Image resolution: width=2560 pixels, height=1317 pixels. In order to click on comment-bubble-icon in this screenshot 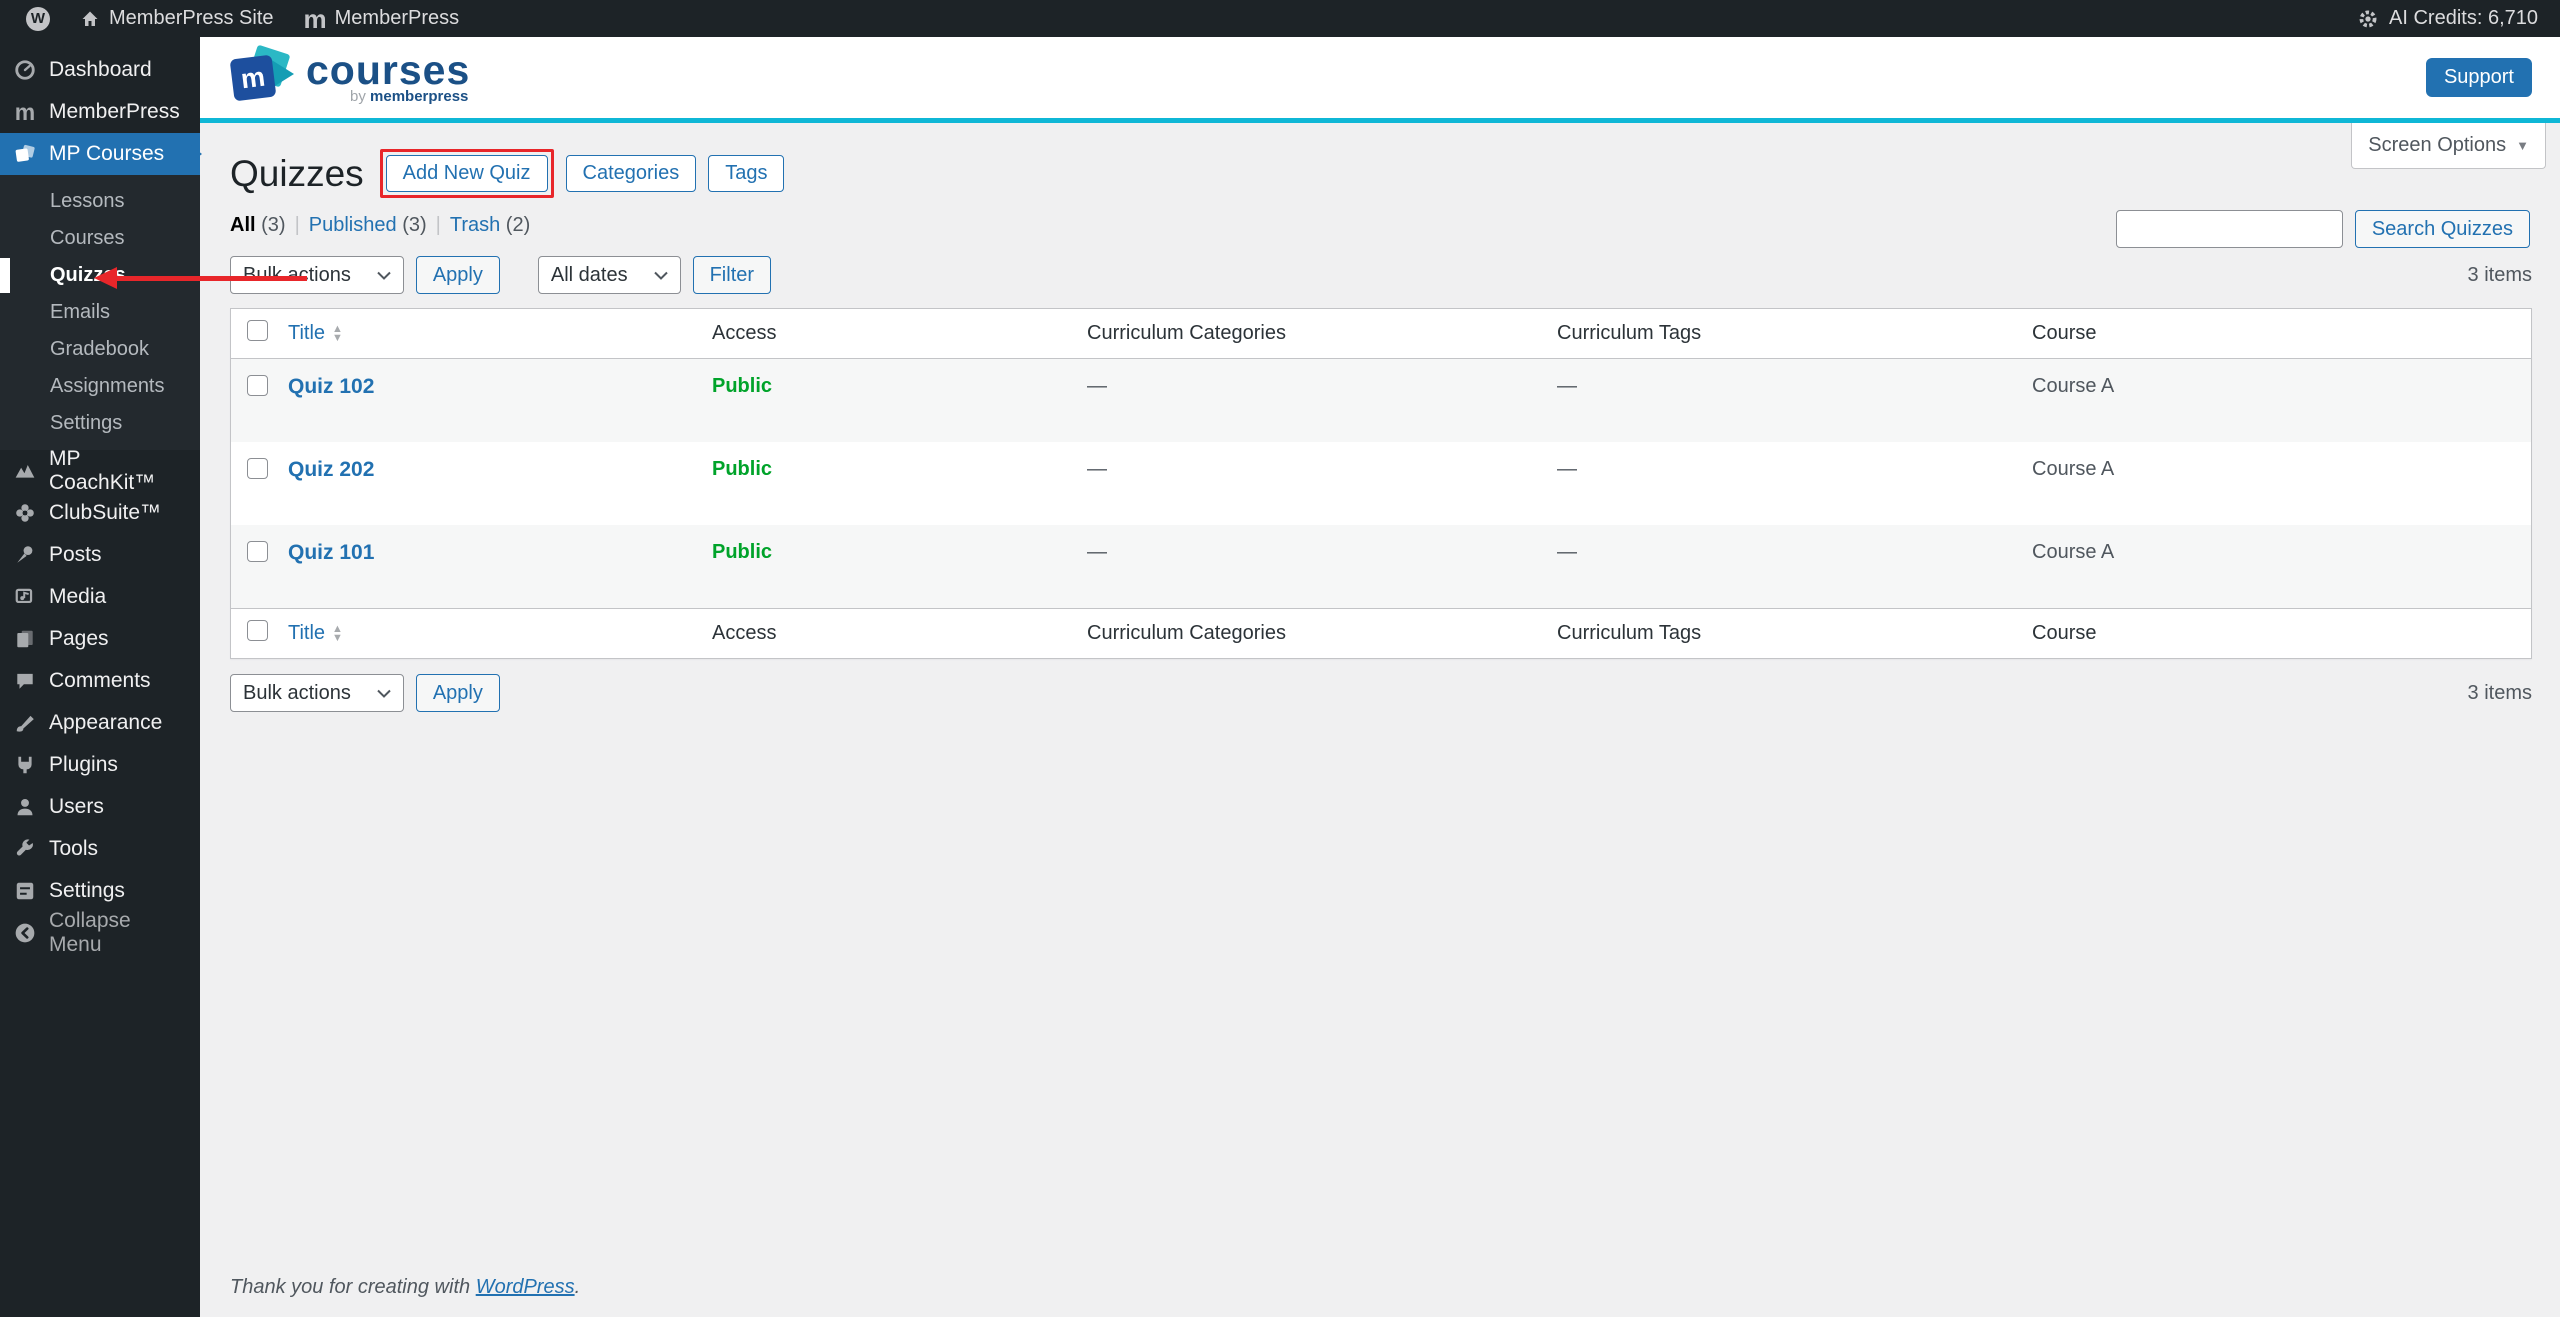, I will do `click(25, 681)`.